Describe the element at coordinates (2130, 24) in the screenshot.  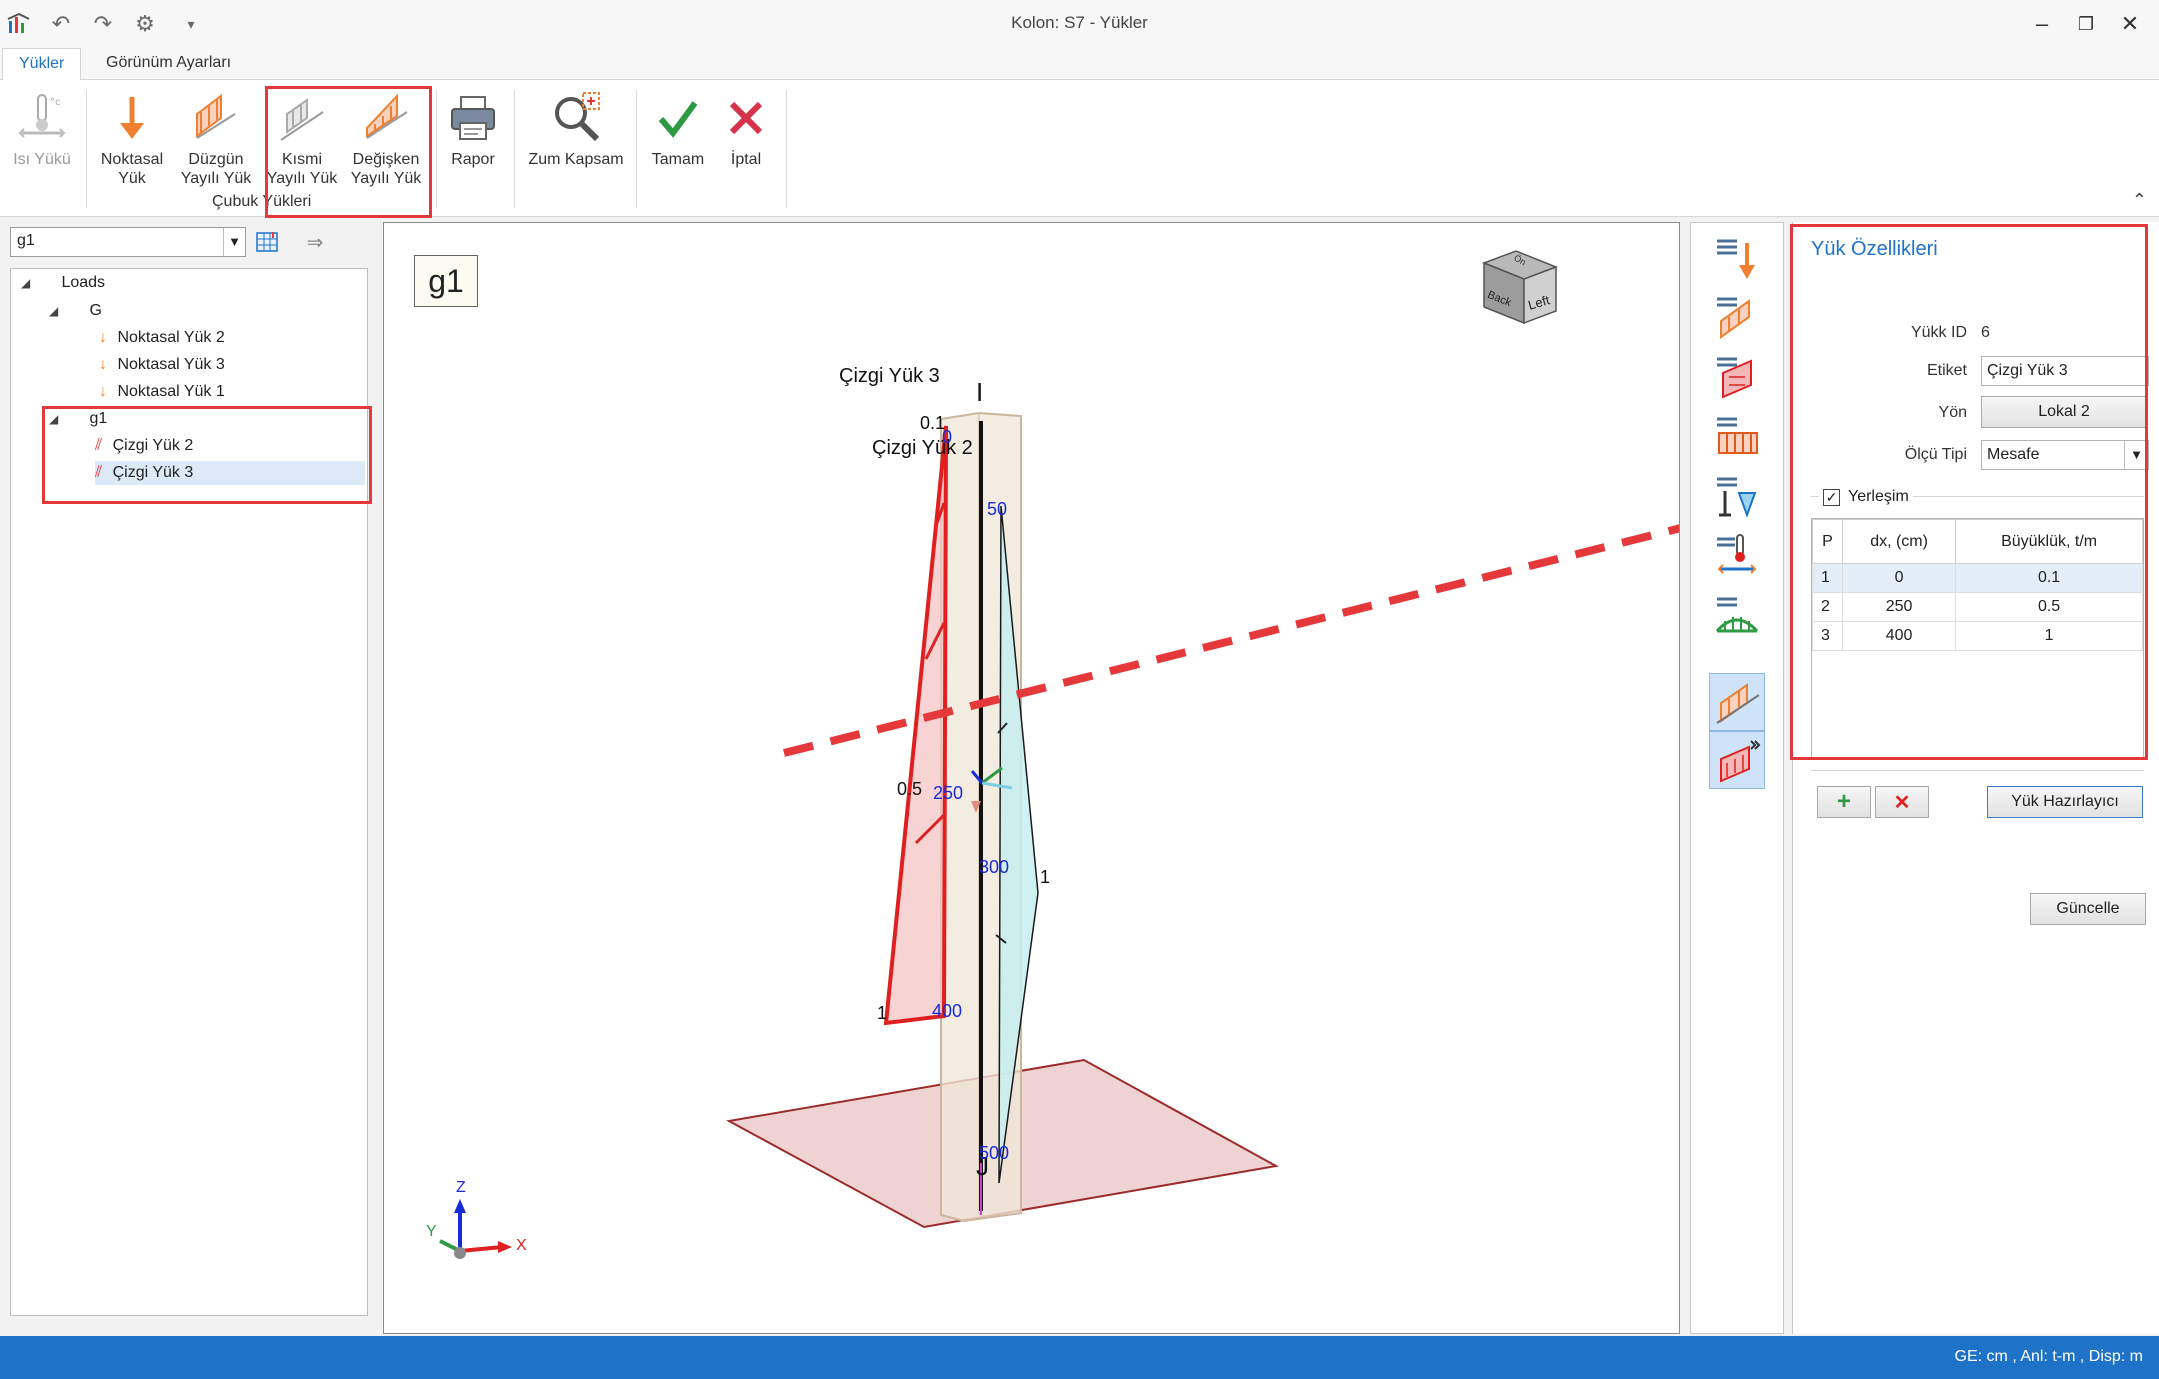
I see `close-button: ✕` at that location.